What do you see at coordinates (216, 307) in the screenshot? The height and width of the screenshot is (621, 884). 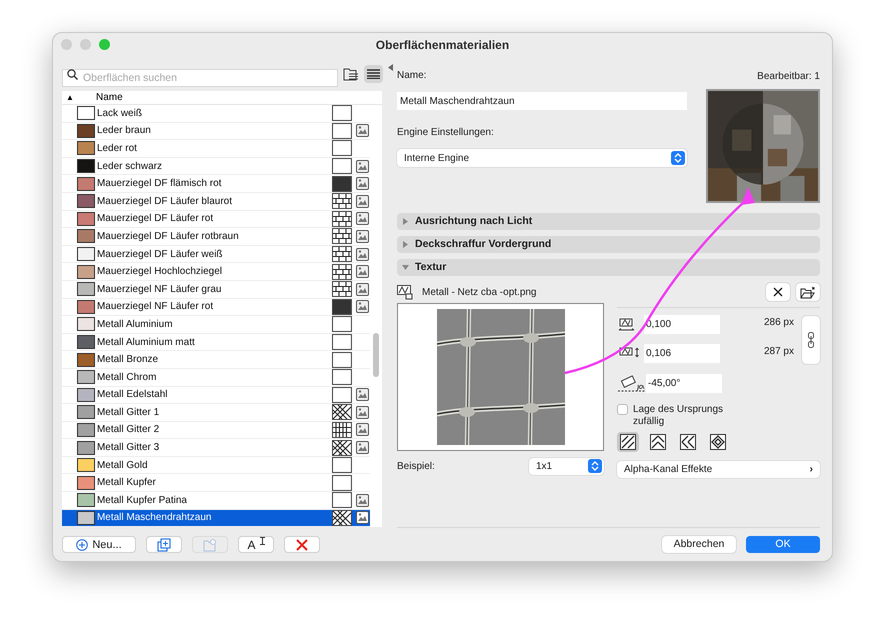 I see `material-row: Mauerziegel NF Läufer rot` at bounding box center [216, 307].